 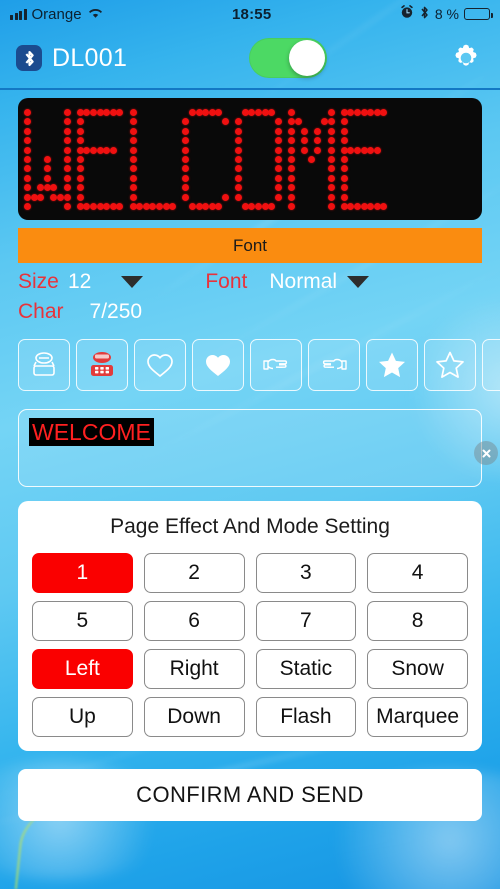 What do you see at coordinates (250, 448) in the screenshot?
I see `message-textarea: WELCOME` at bounding box center [250, 448].